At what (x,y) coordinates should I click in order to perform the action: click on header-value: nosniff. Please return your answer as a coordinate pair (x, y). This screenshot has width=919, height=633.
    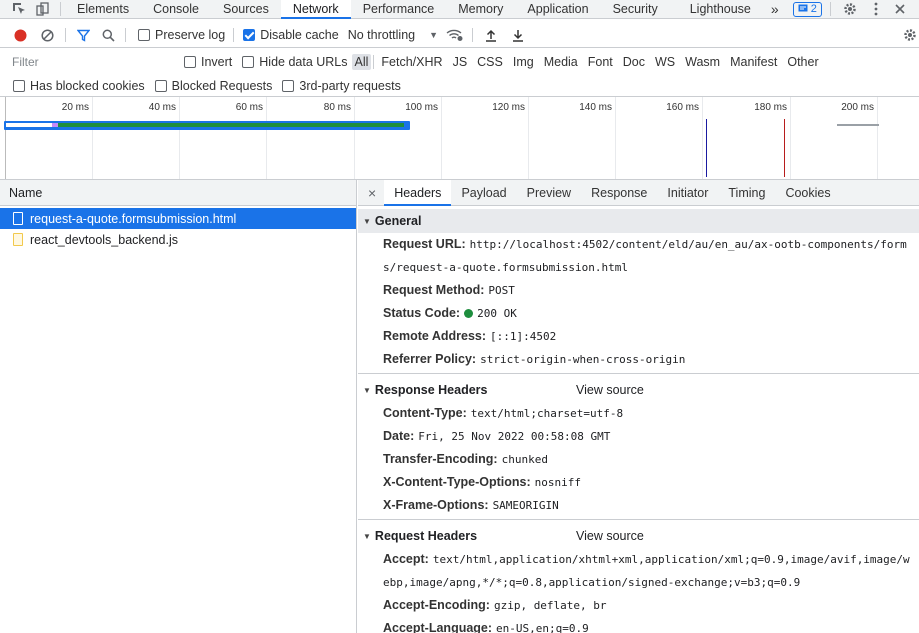
    Looking at the image, I should click on (558, 482).